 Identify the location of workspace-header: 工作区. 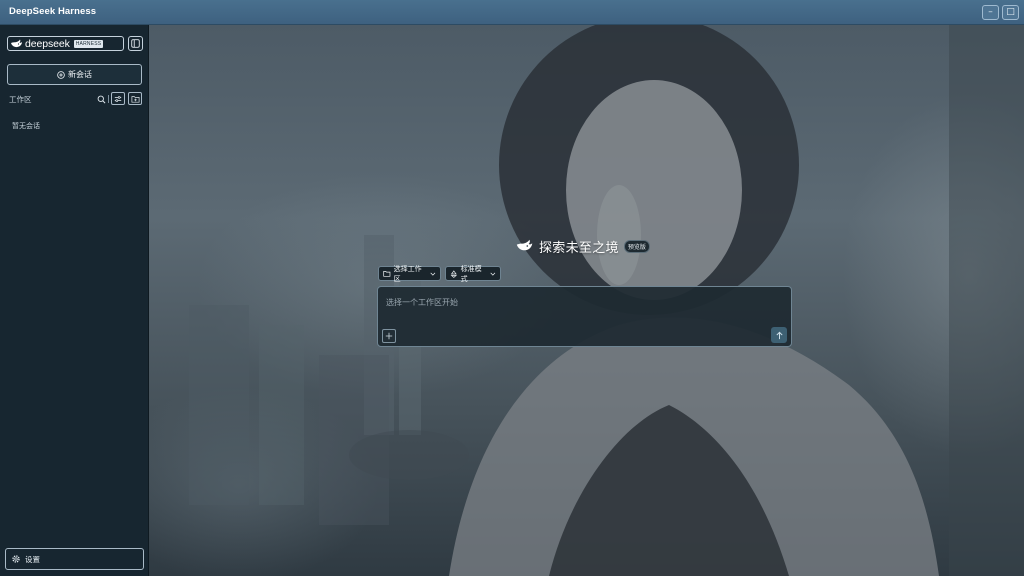
(76, 99).